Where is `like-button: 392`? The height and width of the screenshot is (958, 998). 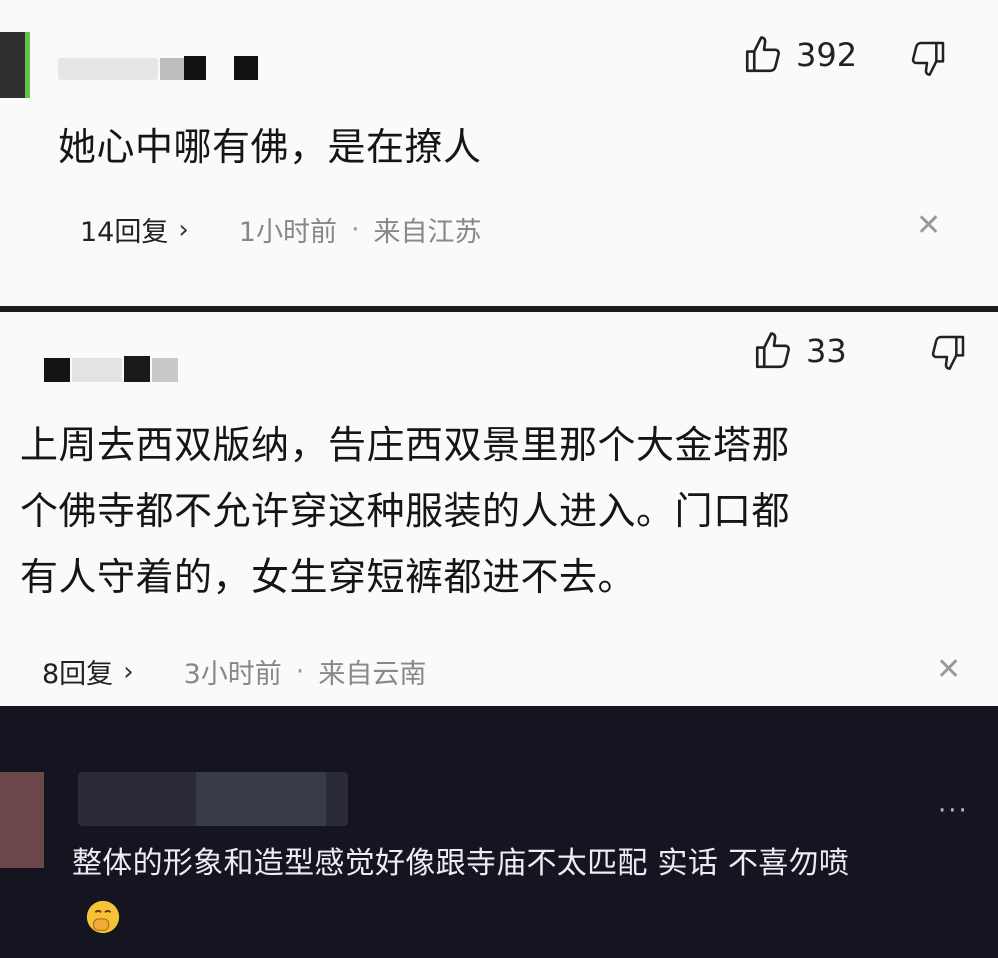 like-button: 392 is located at coordinates (799, 55).